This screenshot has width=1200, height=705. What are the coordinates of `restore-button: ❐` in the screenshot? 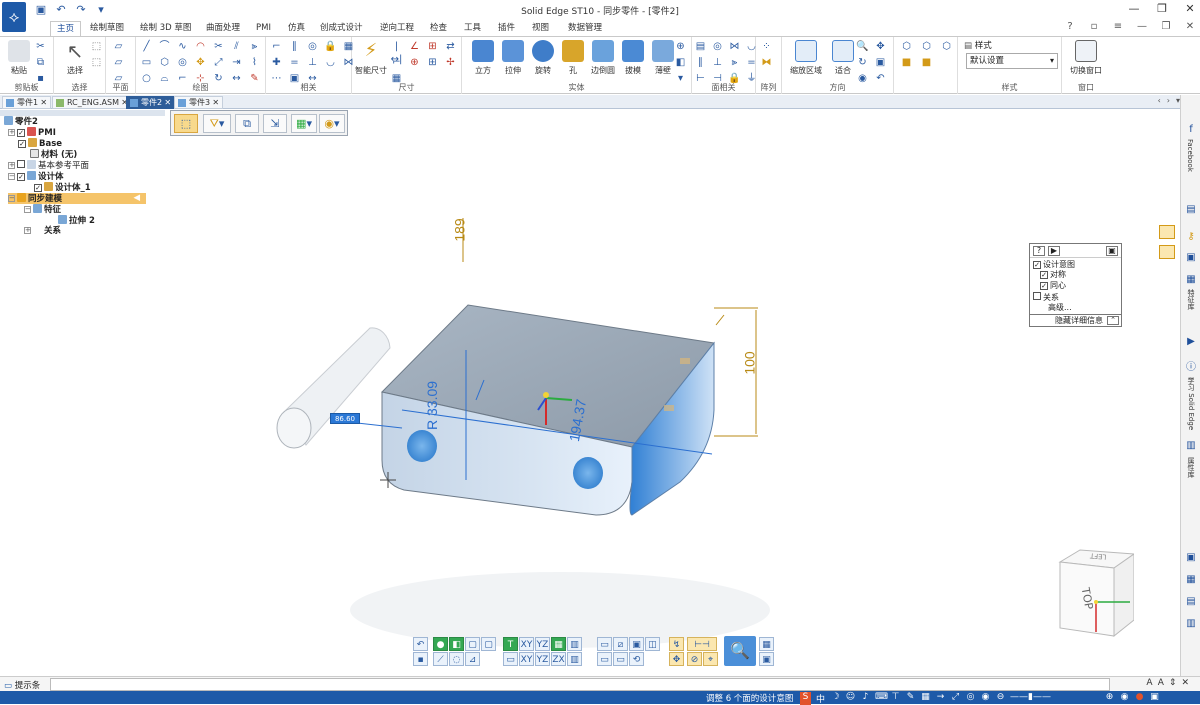 It's located at (1162, 9).